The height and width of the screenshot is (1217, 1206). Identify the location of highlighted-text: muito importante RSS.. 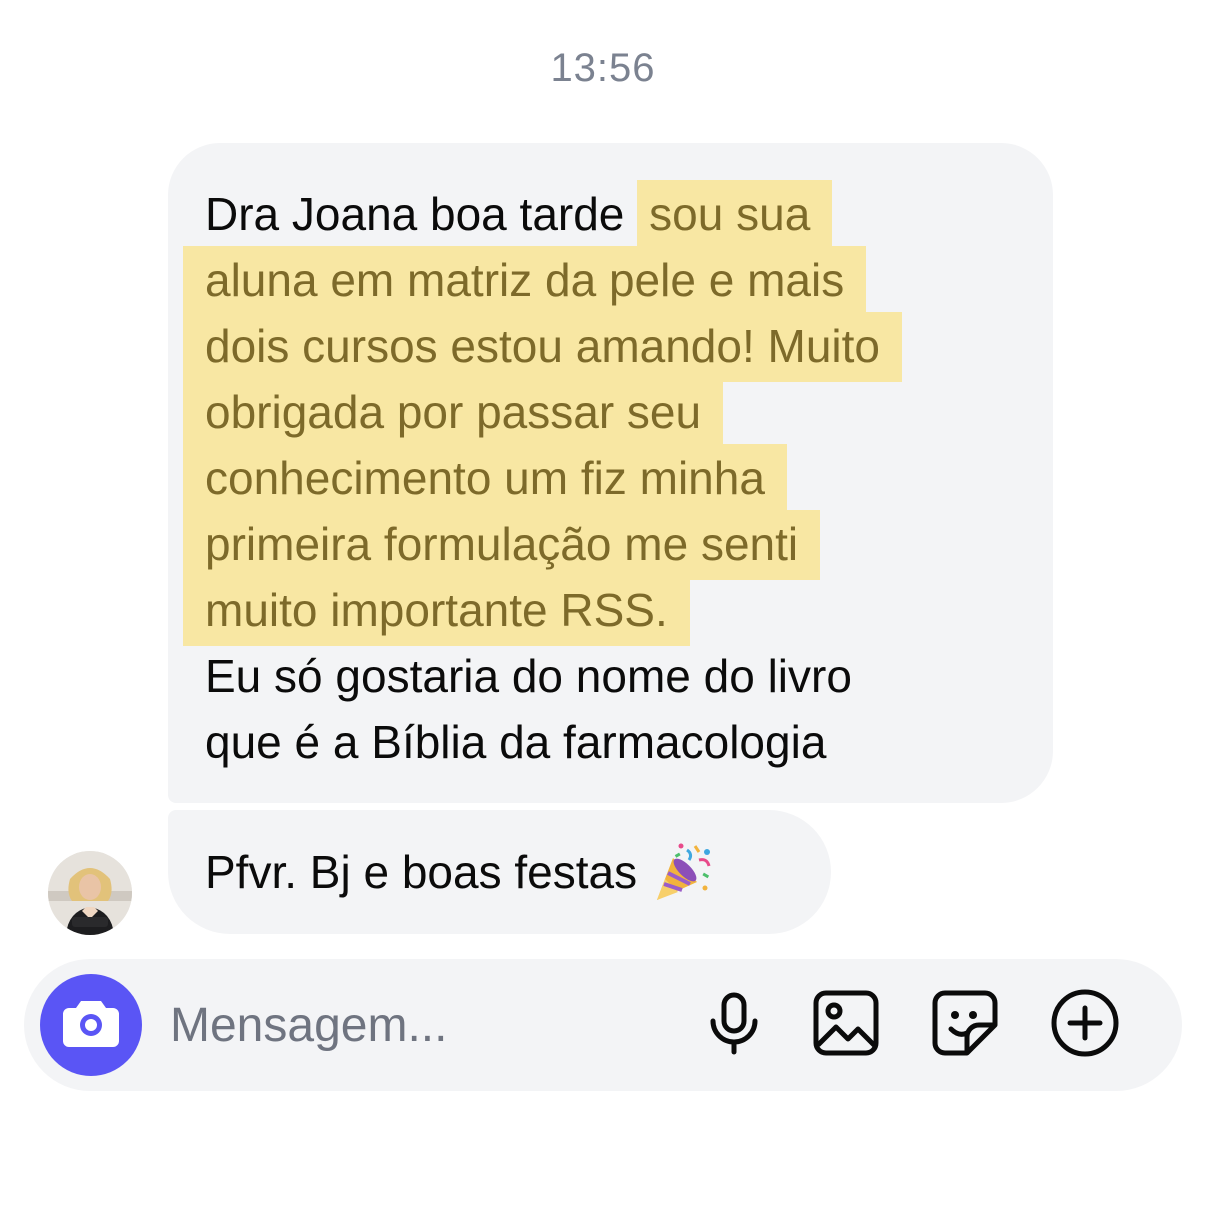
(436, 611).